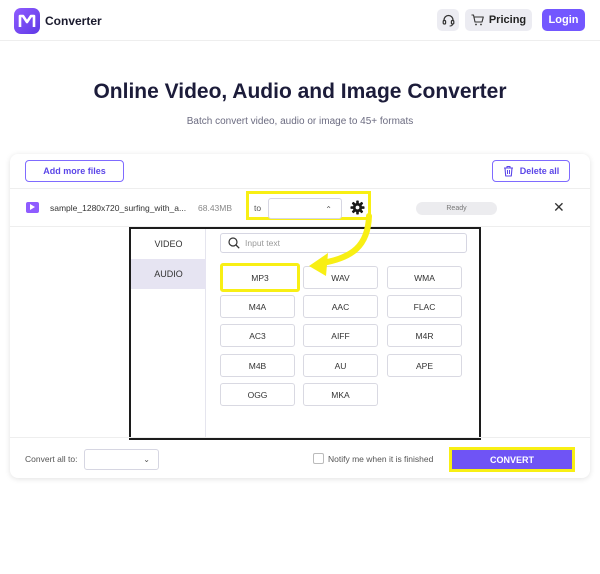 The width and height of the screenshot is (600, 574). Describe the element at coordinates (539, 171) in the screenshot. I see `delete-all-label: Delete all` at that location.